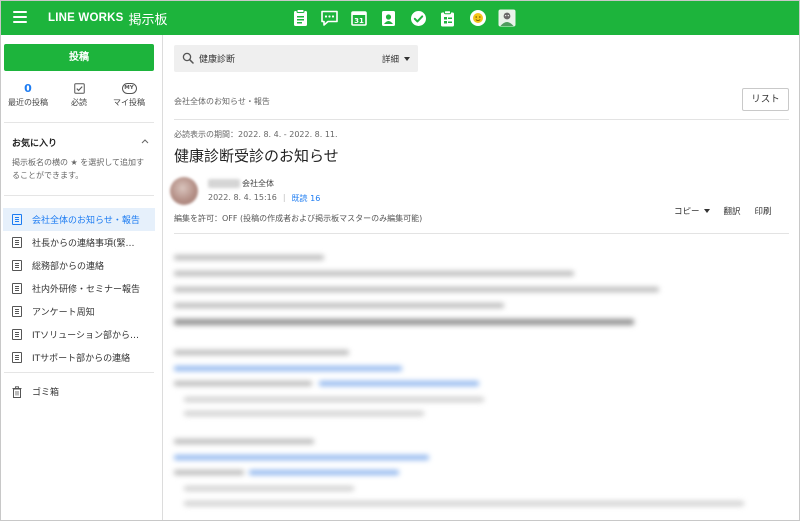 The image size is (800, 521). I want to click on trash-label: ゴミ箱, so click(46, 393).